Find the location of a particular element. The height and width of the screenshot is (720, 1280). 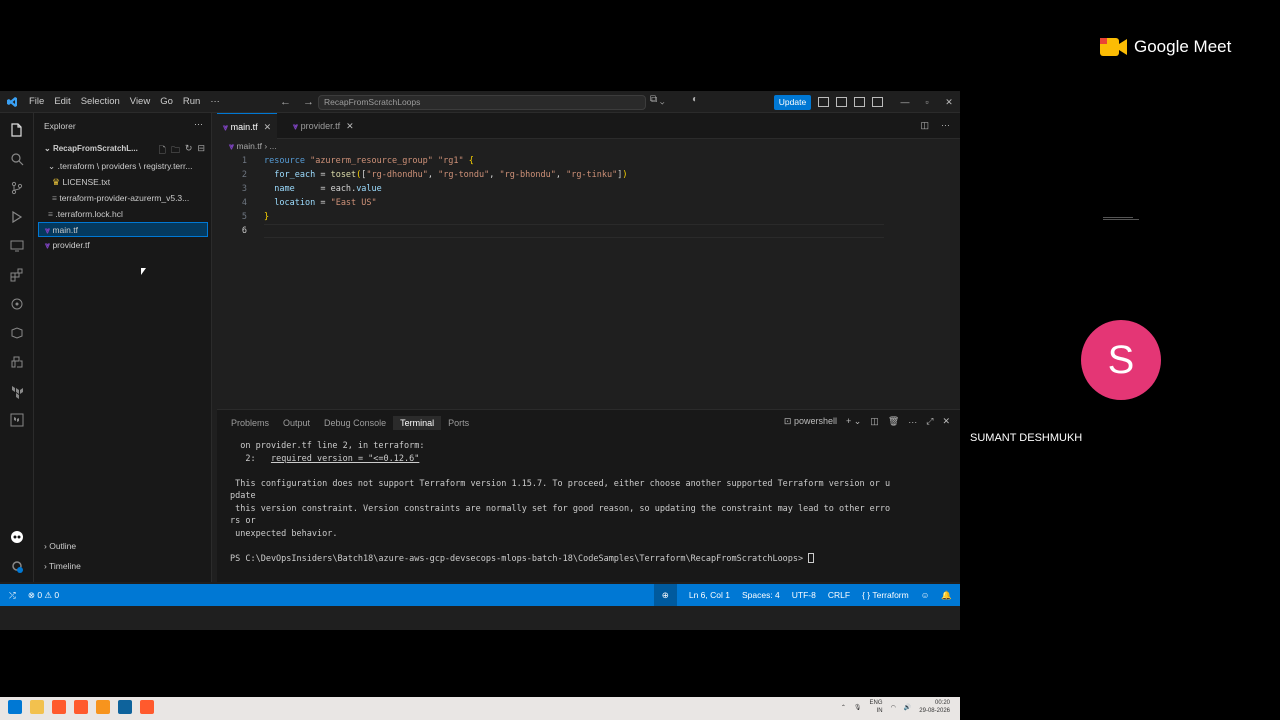

terraform-activity-icon is located at coordinates (17, 391).